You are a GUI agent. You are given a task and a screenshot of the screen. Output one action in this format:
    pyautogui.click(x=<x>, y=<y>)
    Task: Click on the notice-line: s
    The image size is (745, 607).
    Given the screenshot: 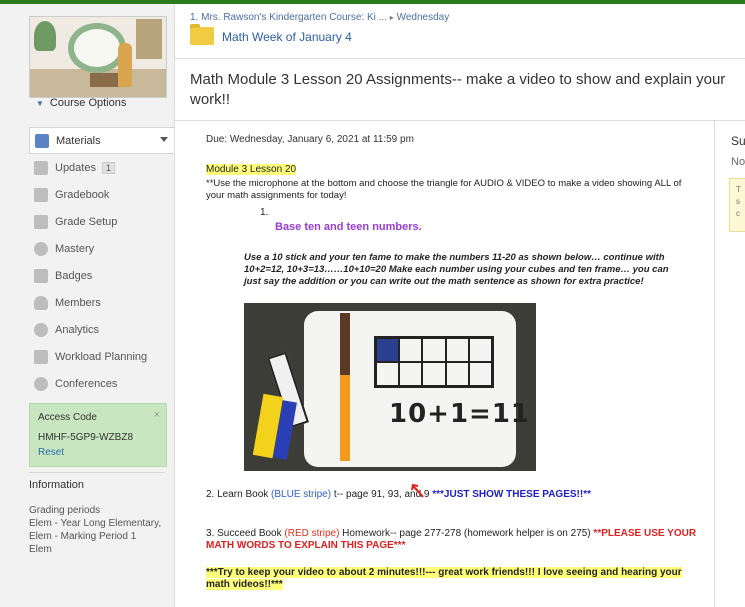 What is the action you would take?
    pyautogui.click(x=738, y=201)
    